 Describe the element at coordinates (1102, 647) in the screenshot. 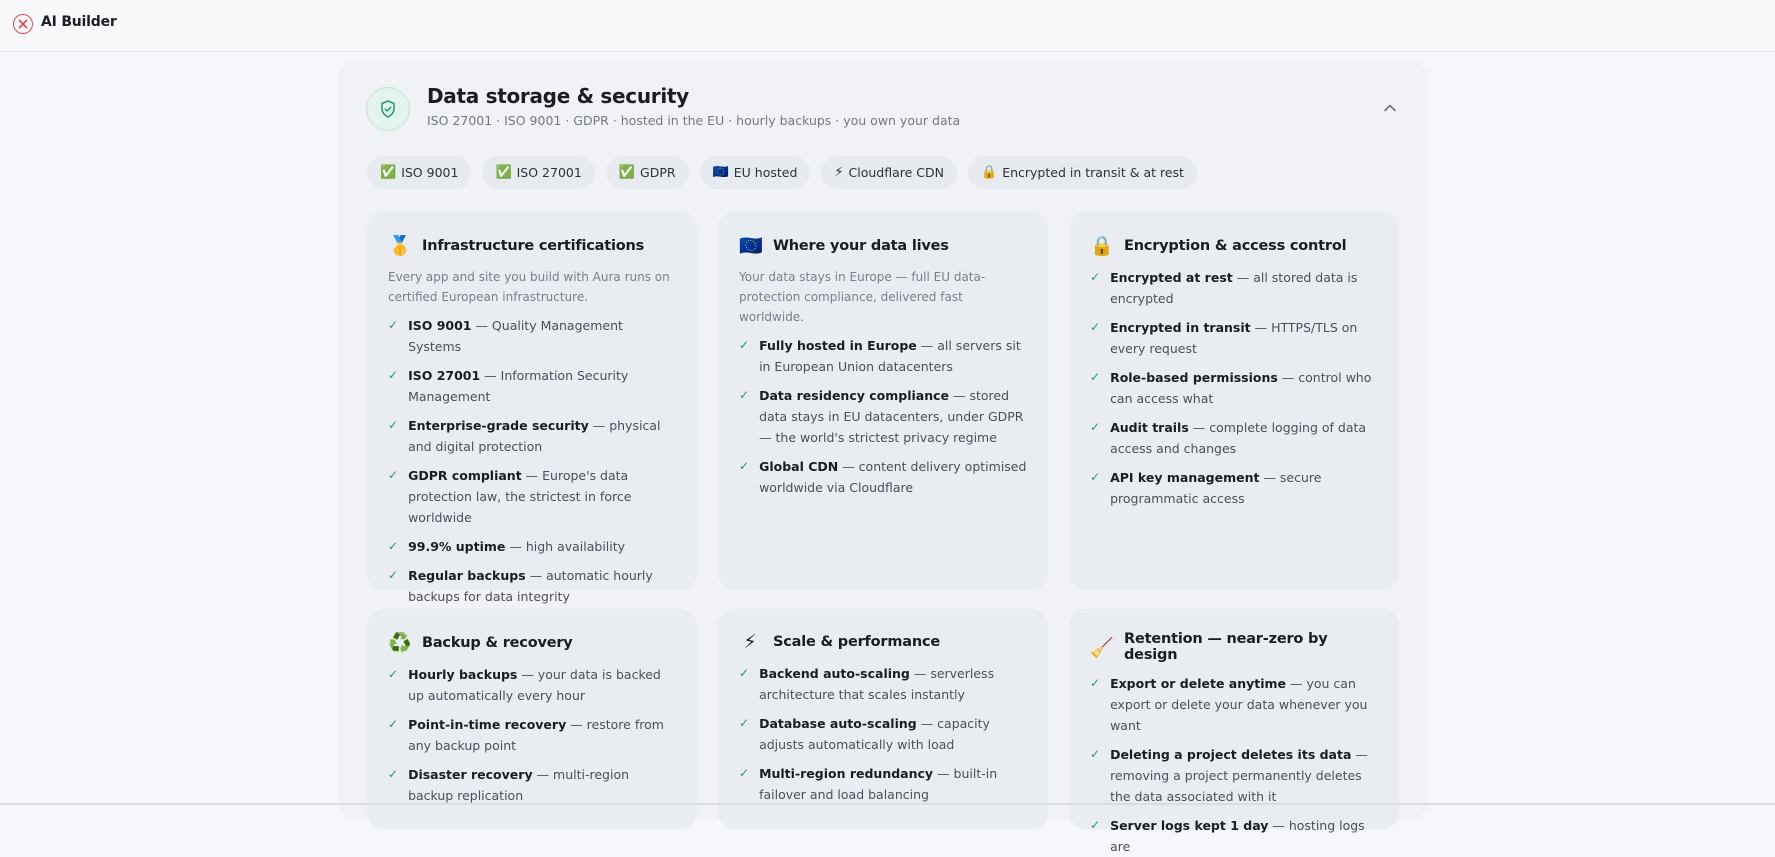

I see `broom-icon: 🧹` at that location.